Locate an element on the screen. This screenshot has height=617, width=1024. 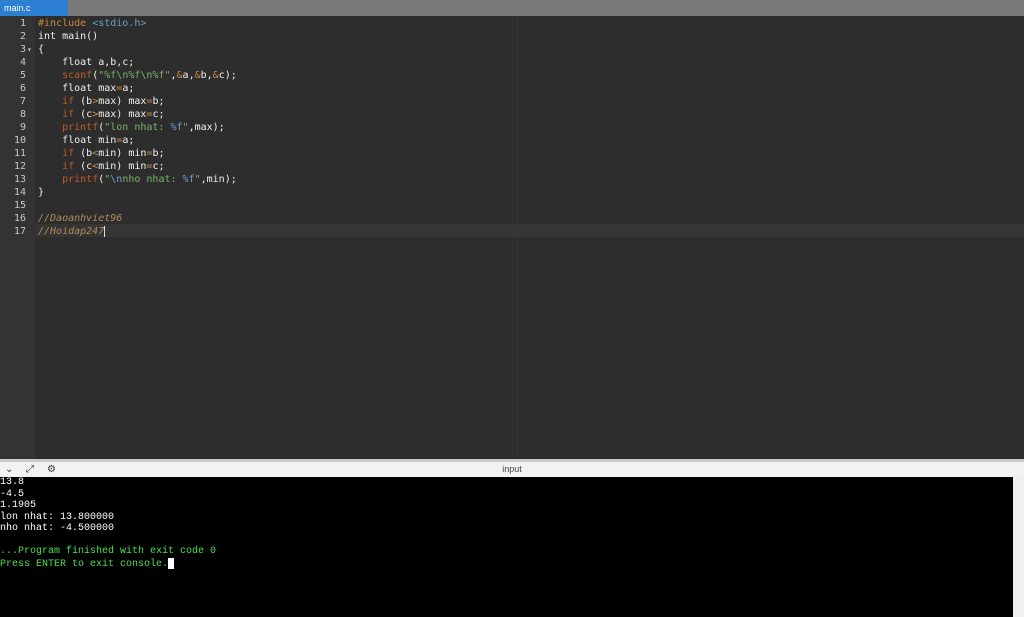
fold-arrow-icon: ▾ is located at coordinates (29, 49).